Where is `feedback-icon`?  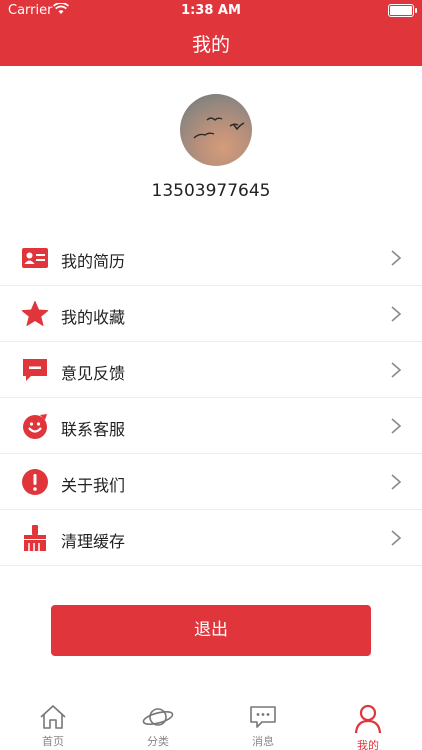
feedback-icon is located at coordinates (35, 370).